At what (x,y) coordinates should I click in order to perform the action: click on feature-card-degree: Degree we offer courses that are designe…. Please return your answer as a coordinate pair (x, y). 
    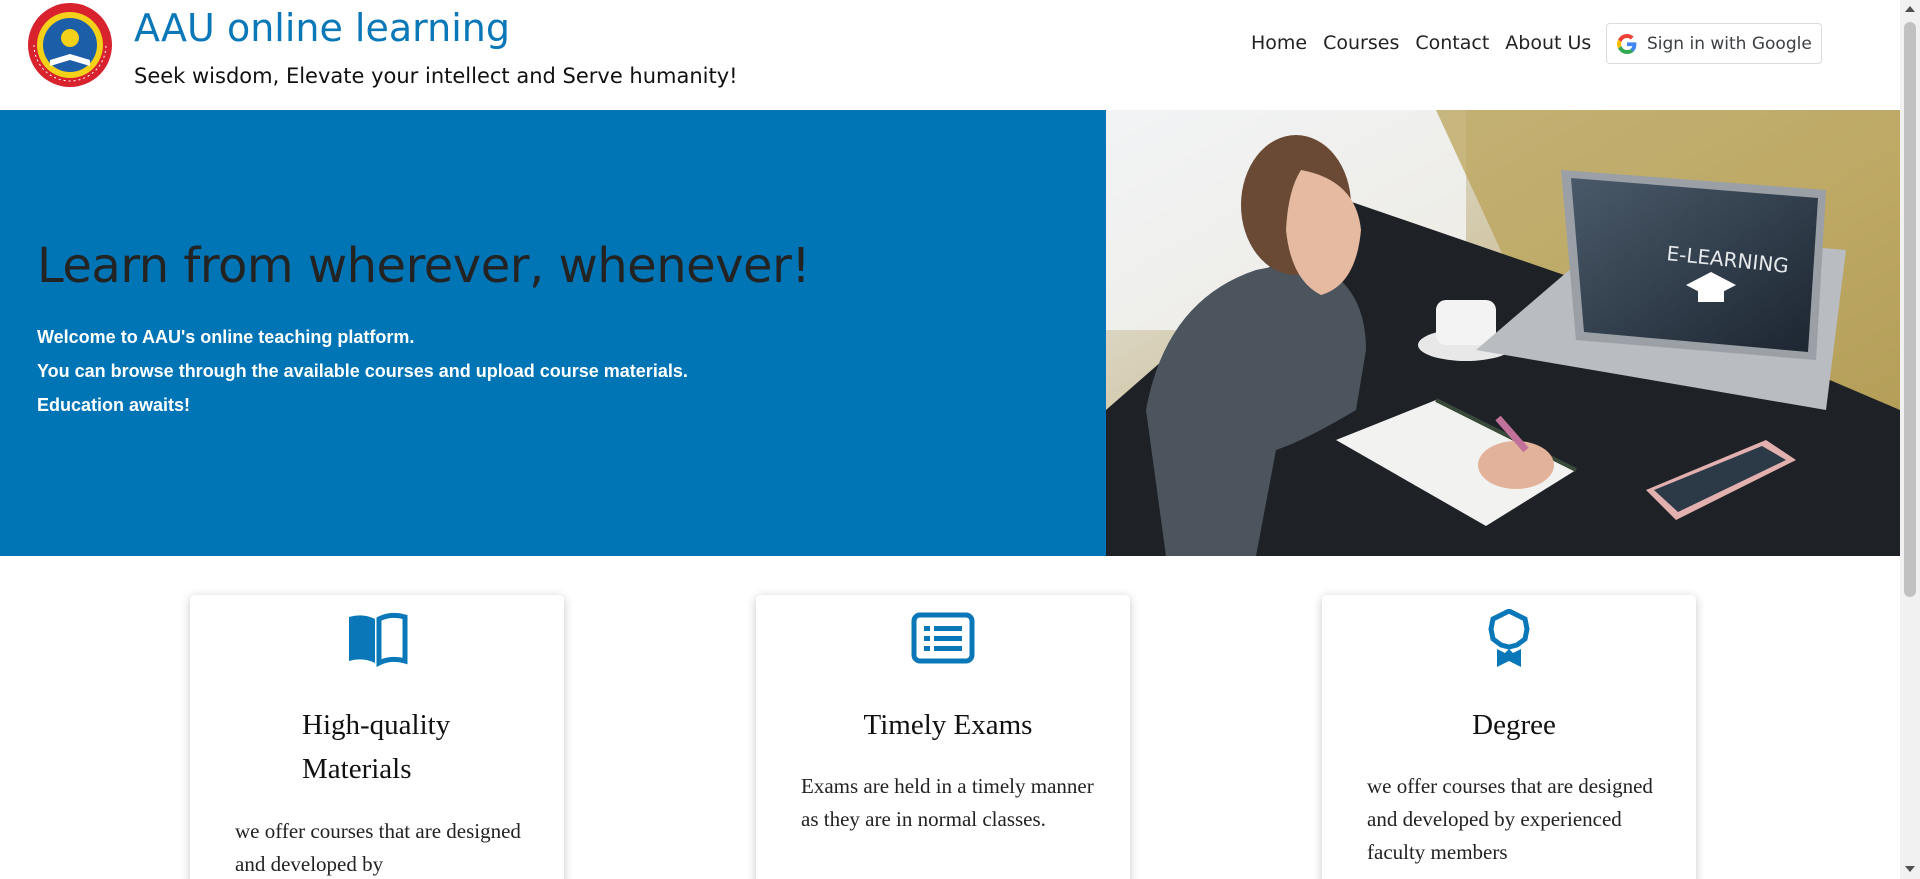
    Looking at the image, I should click on (1509, 737).